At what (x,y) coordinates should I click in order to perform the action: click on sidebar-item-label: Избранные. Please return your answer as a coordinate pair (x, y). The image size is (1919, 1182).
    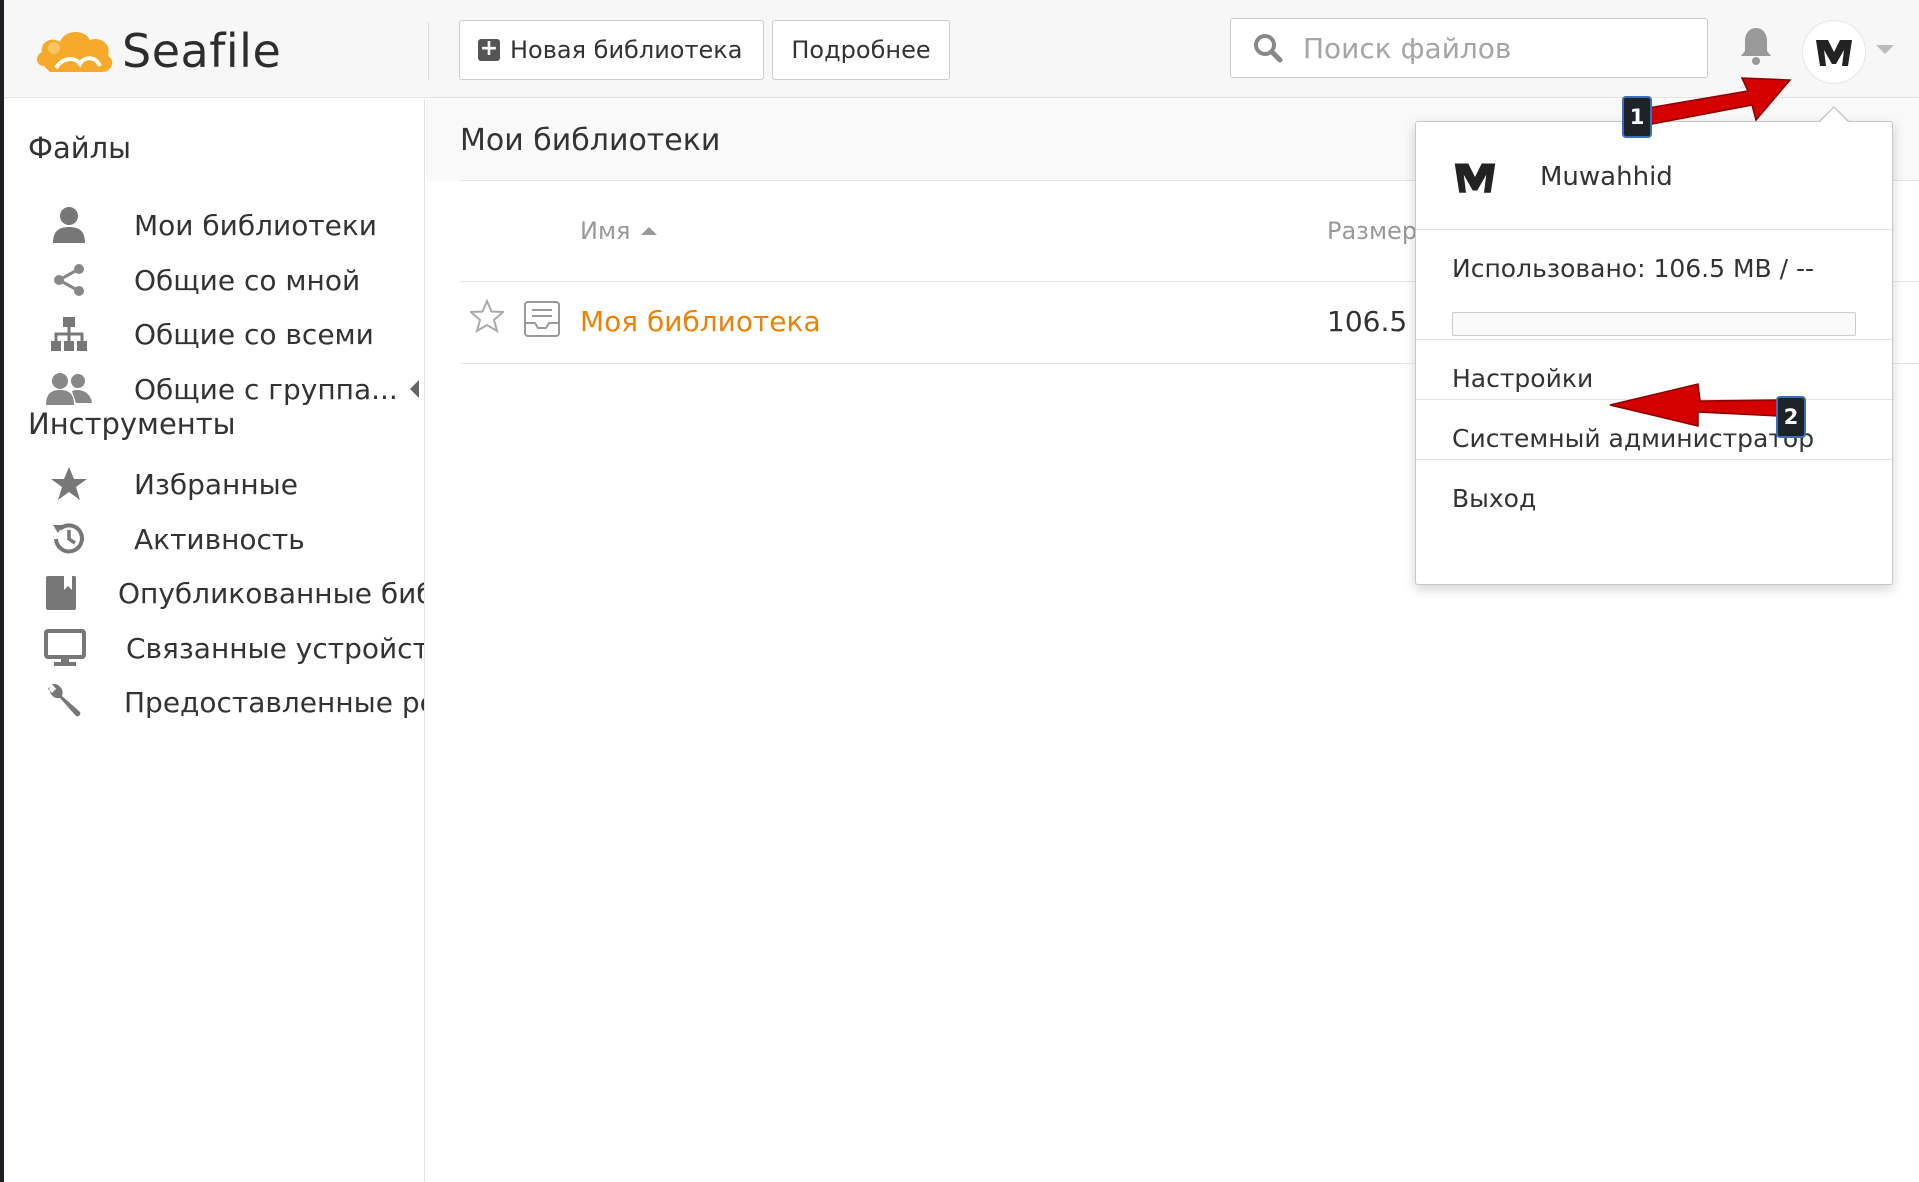
    Looking at the image, I should click on (216, 484).